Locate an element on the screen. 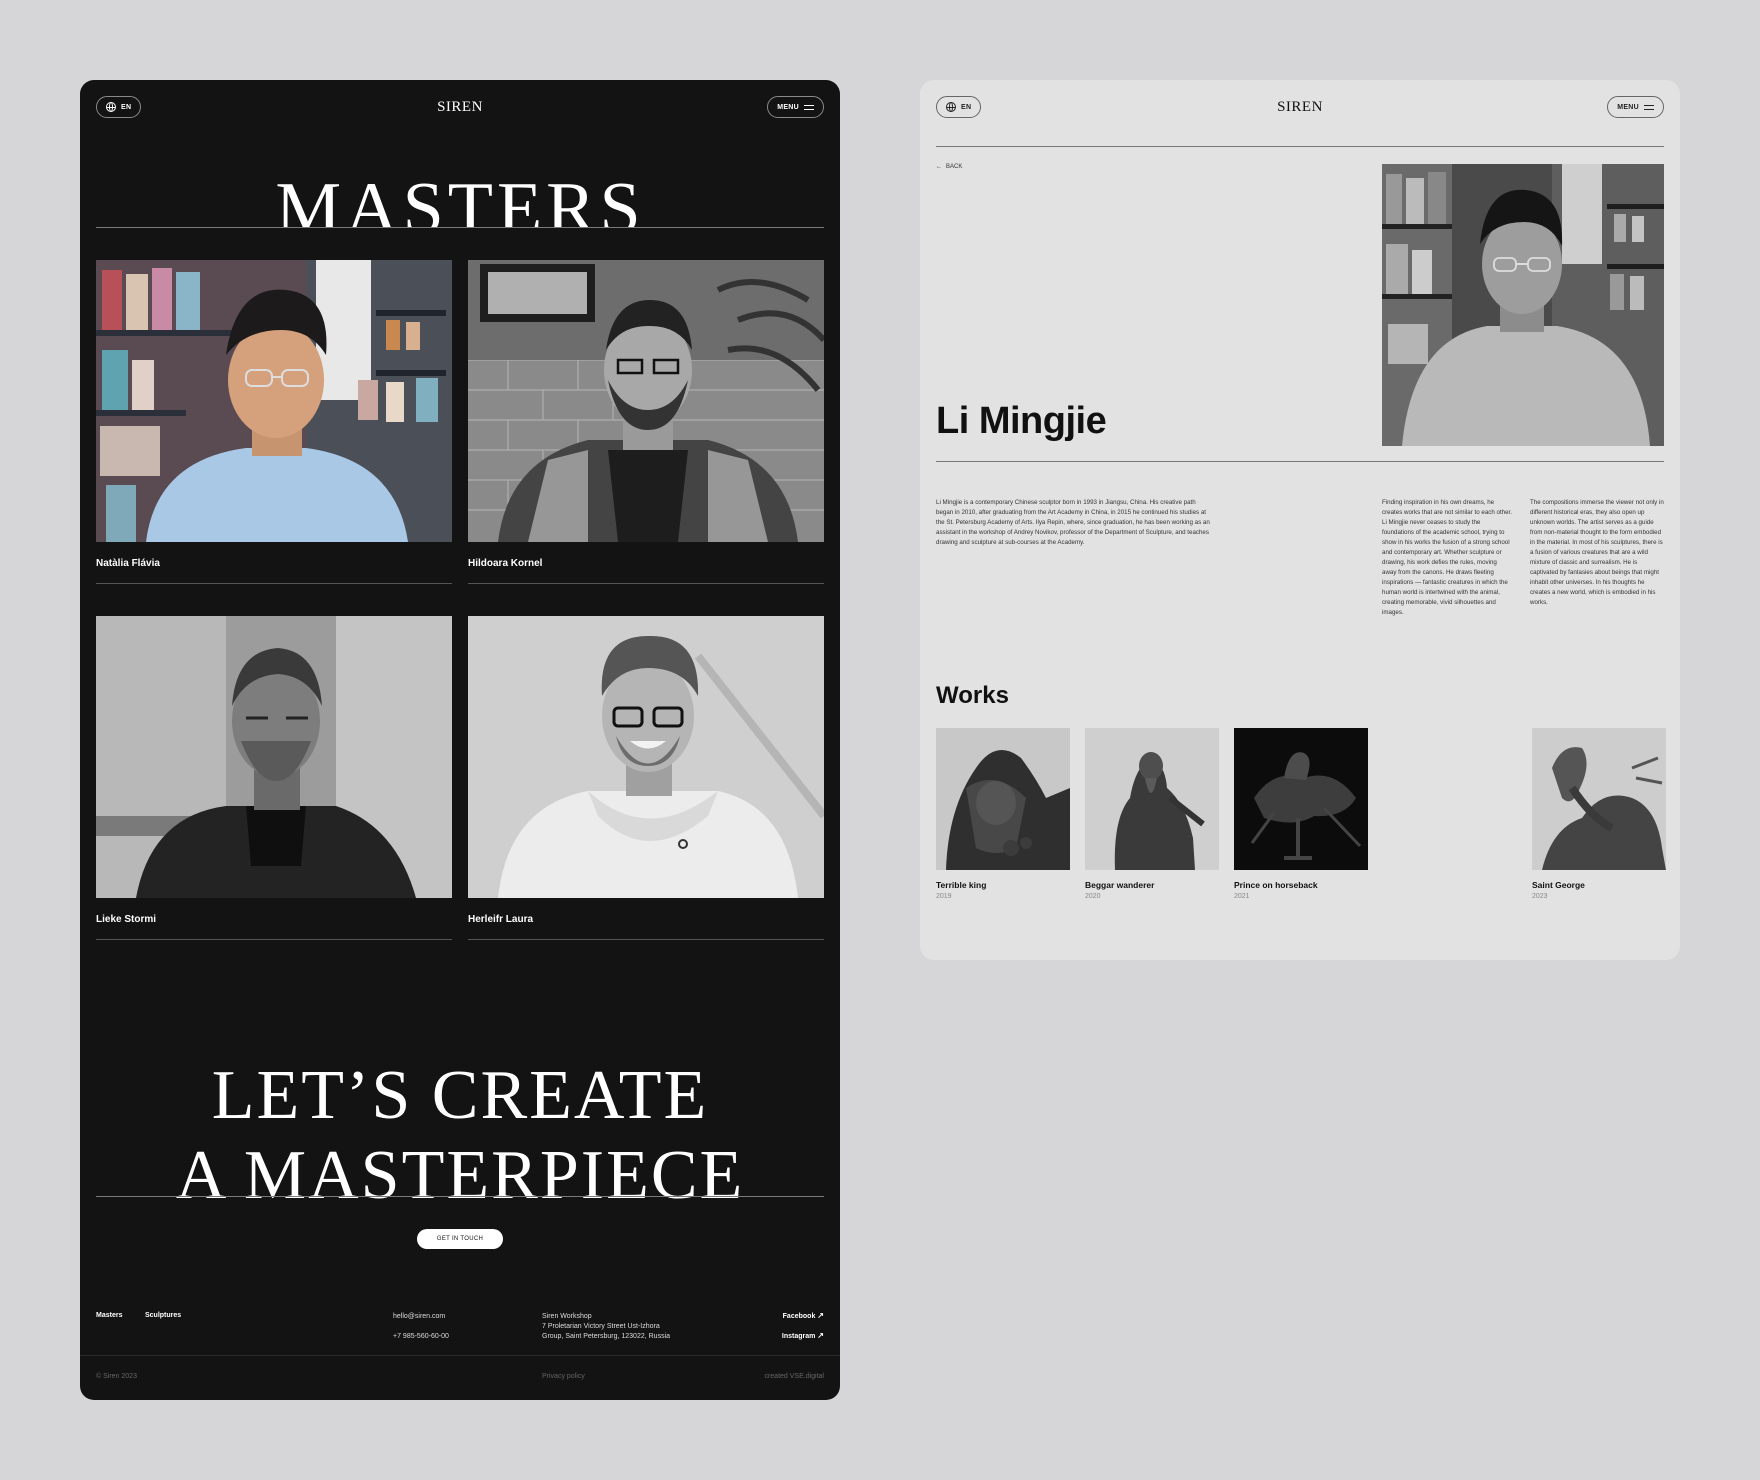  work-card: Beggar wanderer 2020 is located at coordinates (1152, 814).